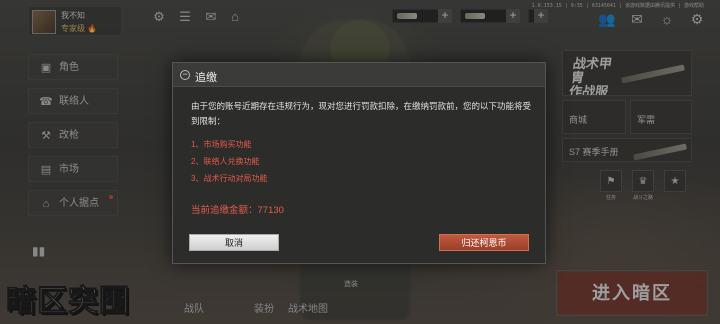 The height and width of the screenshot is (324, 720). Describe the element at coordinates (225, 161) in the screenshot. I see `restriction-item: 2、联络人兑换功能` at that location.